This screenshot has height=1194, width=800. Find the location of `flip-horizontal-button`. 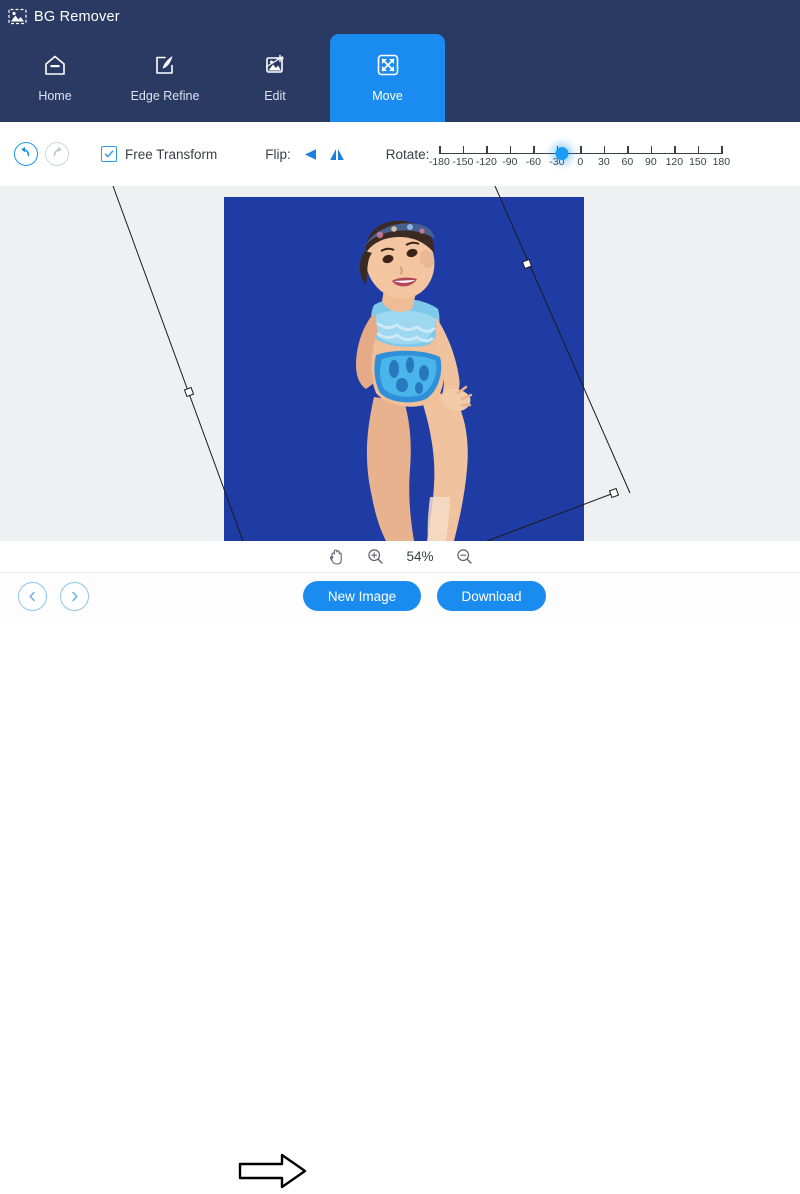

flip-horizontal-button is located at coordinates (337, 154).